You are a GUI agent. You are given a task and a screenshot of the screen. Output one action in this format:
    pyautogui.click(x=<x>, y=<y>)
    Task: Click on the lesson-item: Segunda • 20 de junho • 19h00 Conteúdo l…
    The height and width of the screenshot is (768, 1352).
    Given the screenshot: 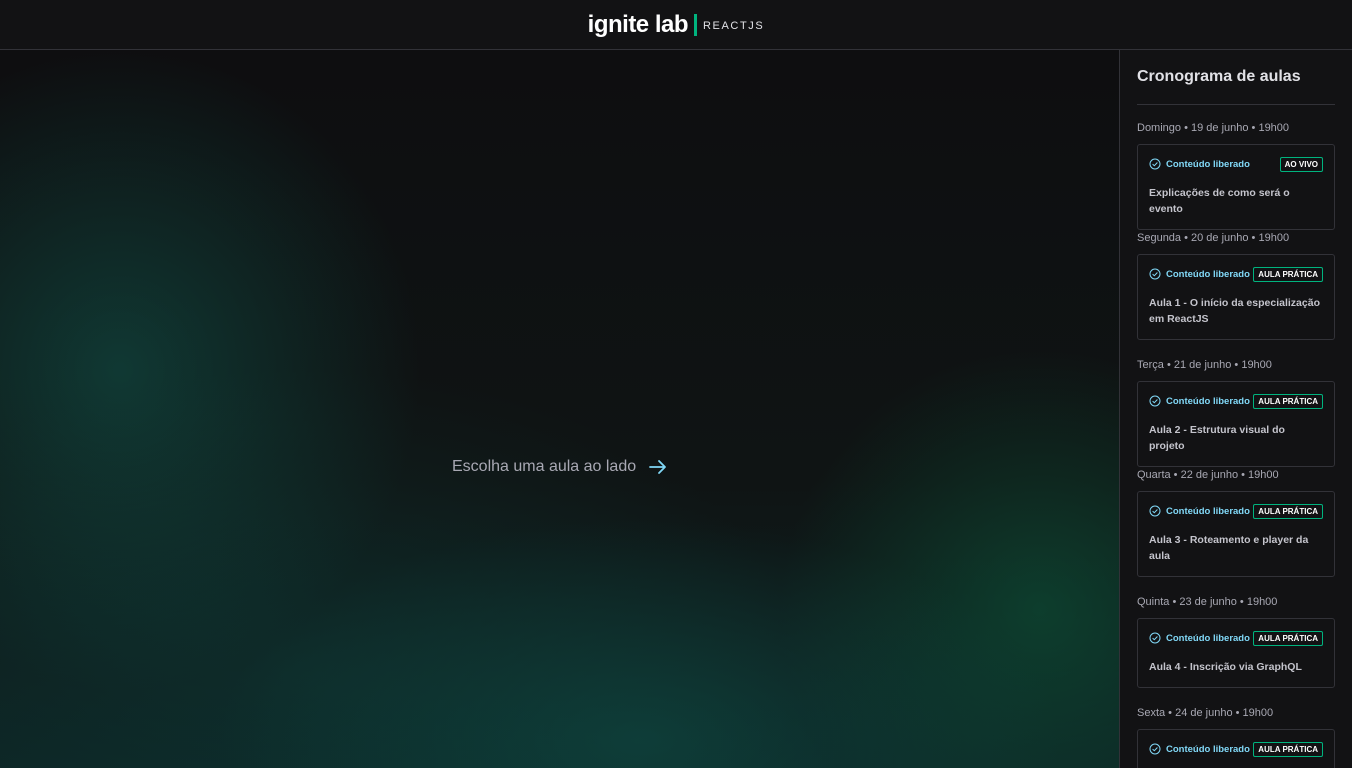 What is the action you would take?
    pyautogui.click(x=1236, y=286)
    